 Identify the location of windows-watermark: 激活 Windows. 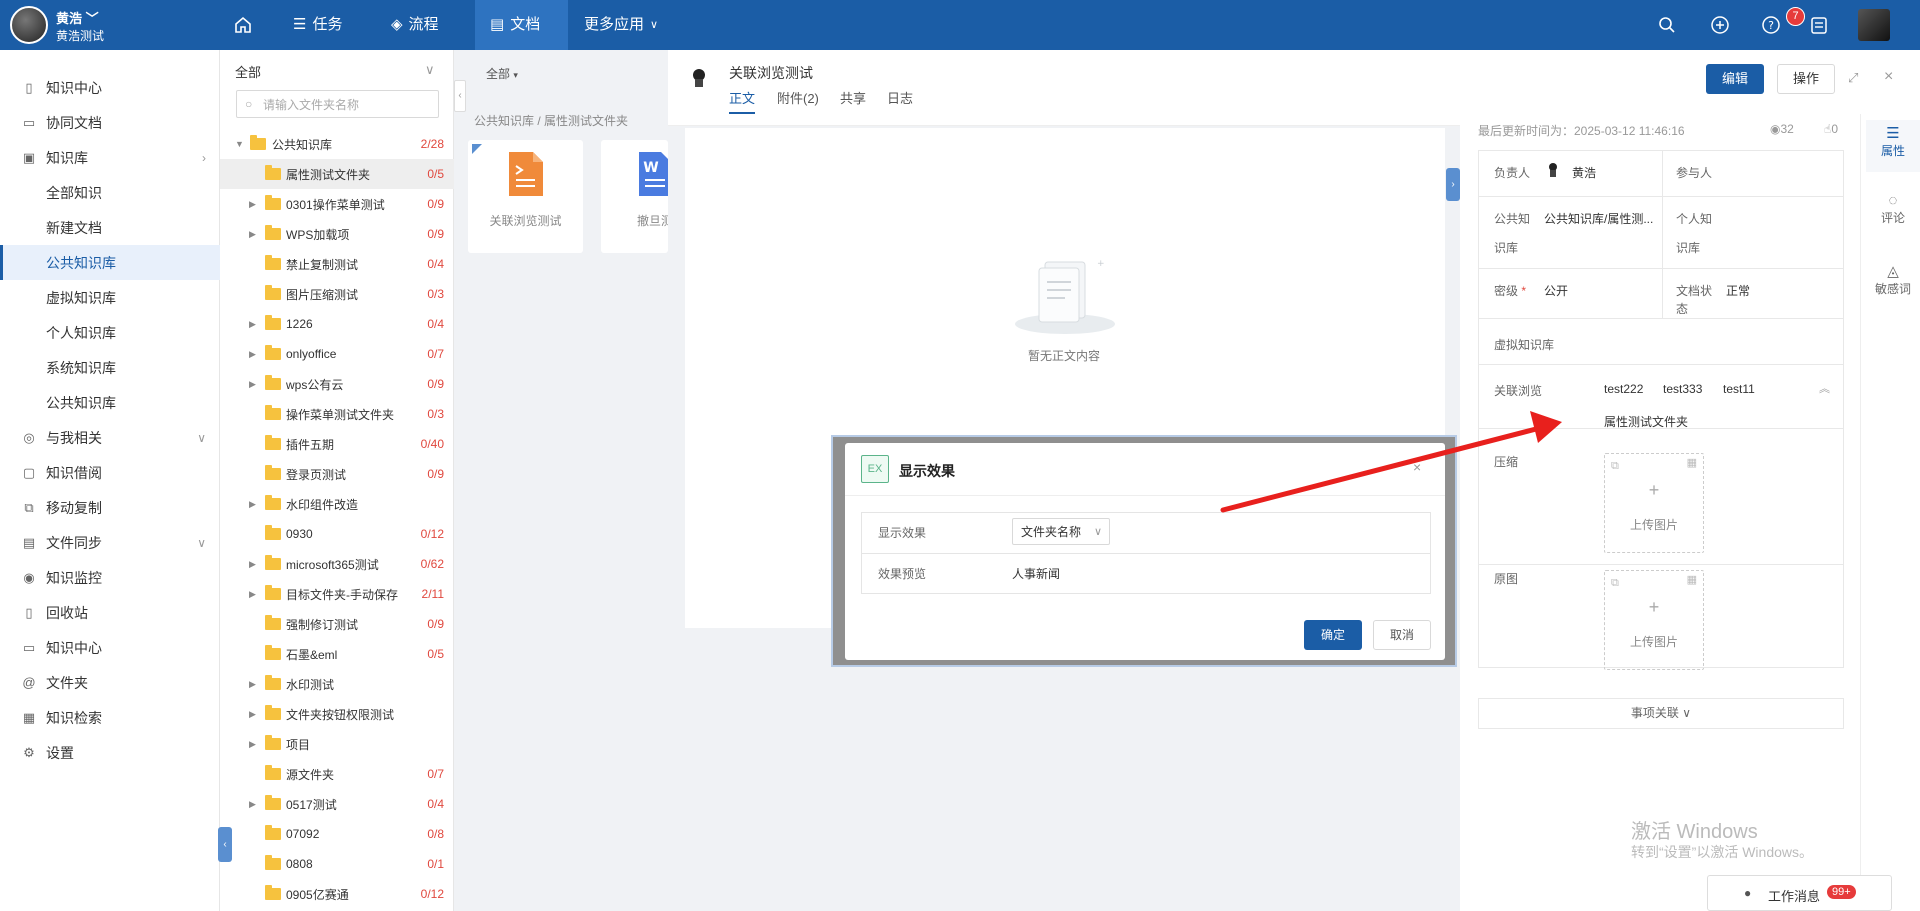
(1694, 832).